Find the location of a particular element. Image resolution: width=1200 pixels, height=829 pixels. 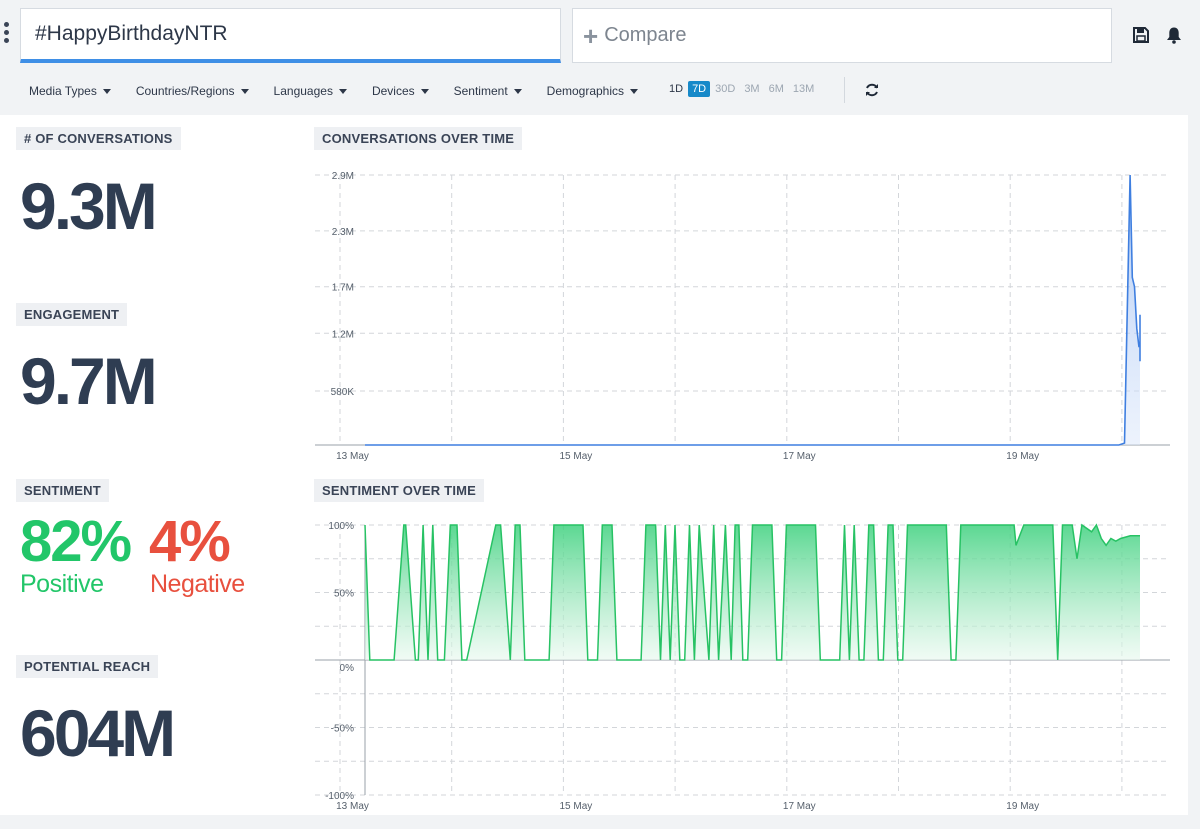

range-3m: 3M is located at coordinates (751, 89).